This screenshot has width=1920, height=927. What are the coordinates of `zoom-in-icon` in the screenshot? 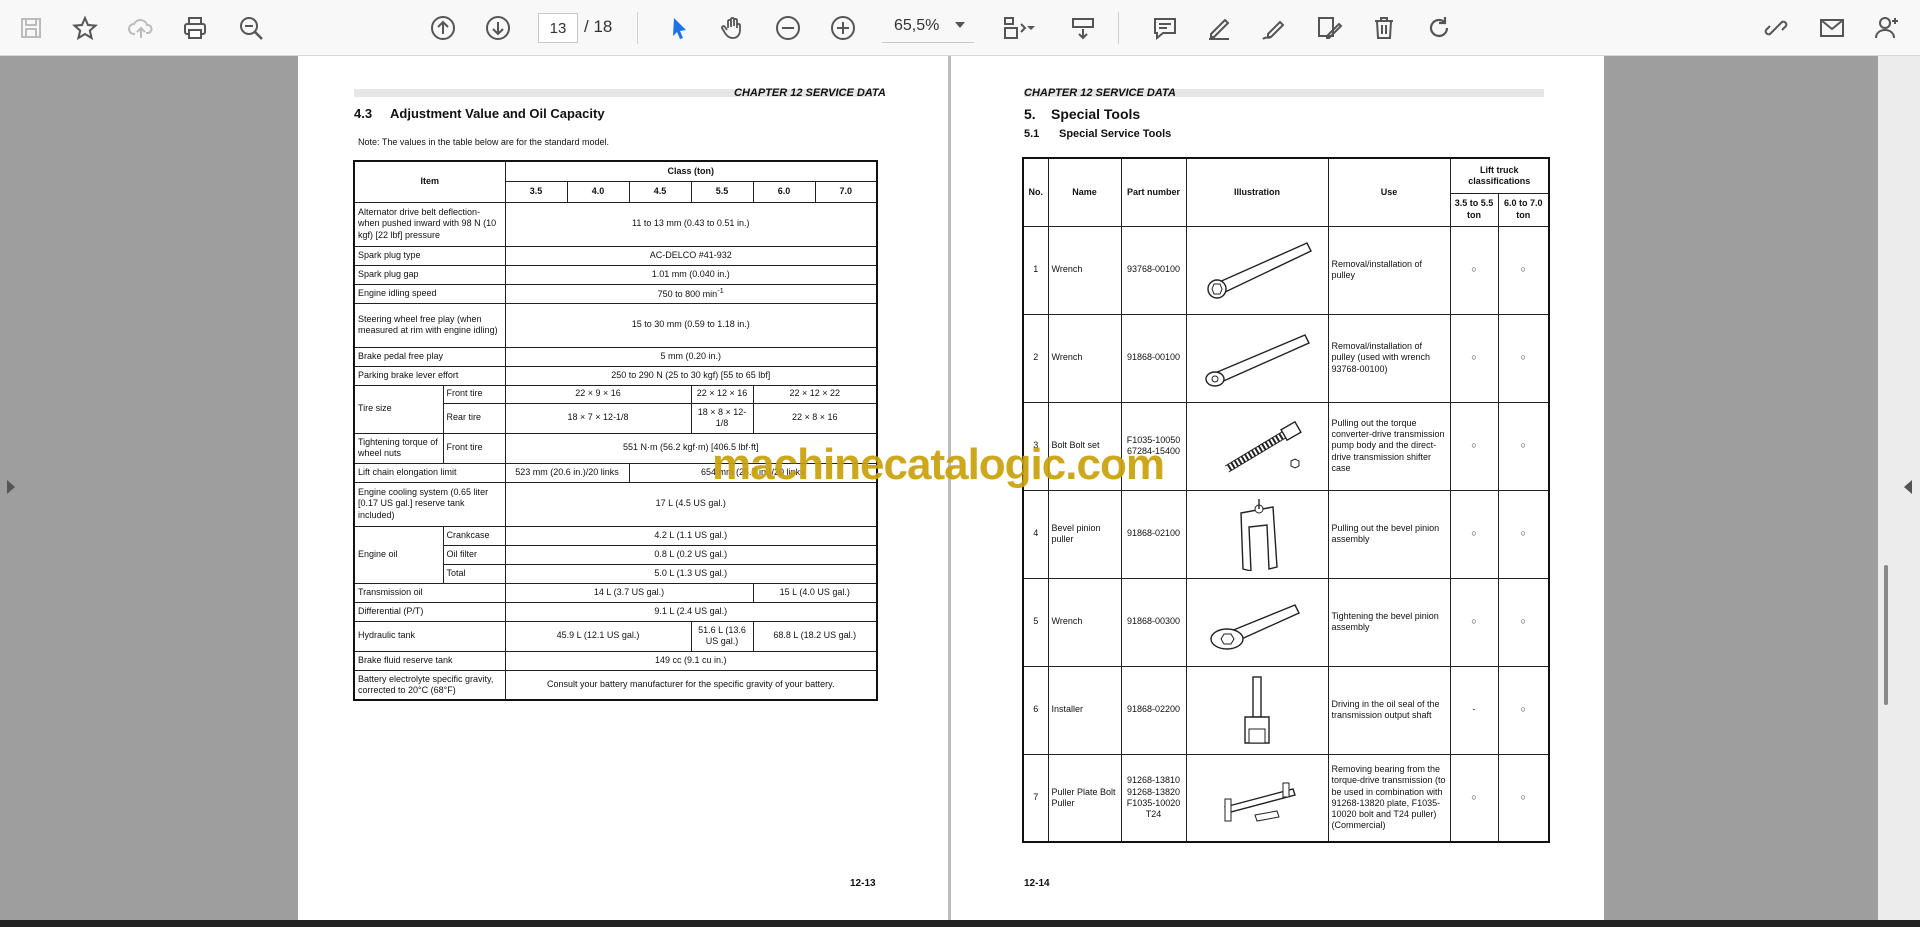 It's located at (843, 28).